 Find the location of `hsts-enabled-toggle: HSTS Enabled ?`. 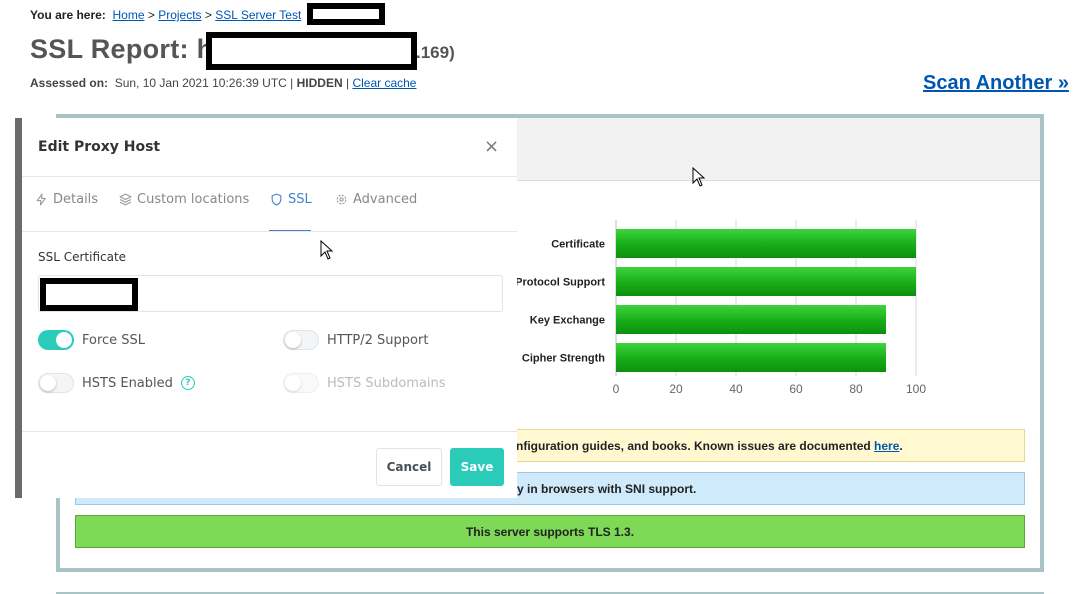

hsts-enabled-toggle: HSTS Enabled ? is located at coordinates (116, 383).